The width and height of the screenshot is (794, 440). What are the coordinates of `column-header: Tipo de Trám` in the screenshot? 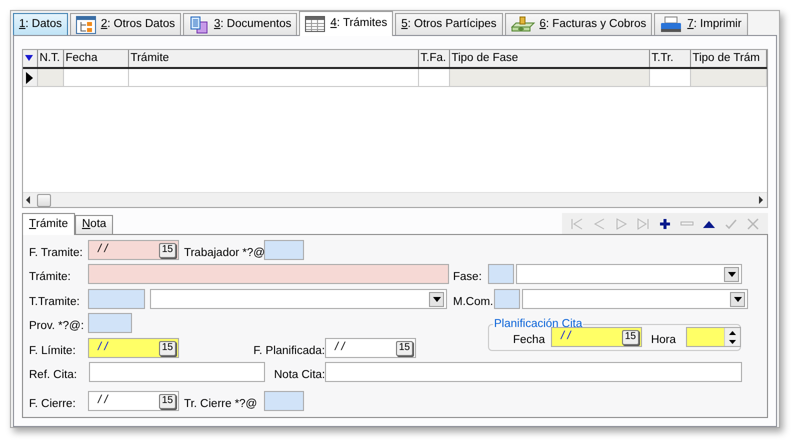 It's located at (728, 59).